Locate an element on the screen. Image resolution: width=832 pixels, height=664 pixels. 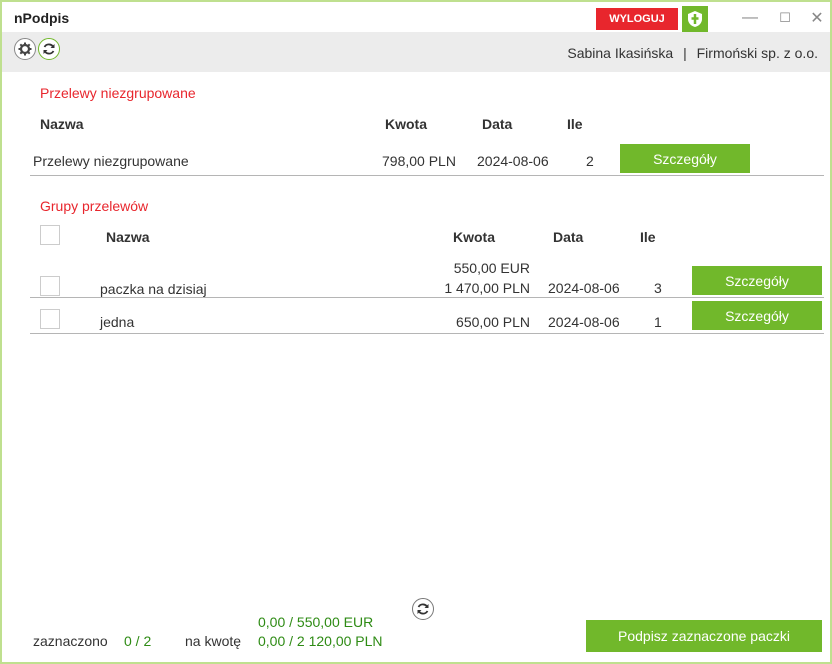
user-info: Sabina Ikasińska | Firmoński sp. z o.o. is located at coordinates (692, 53).